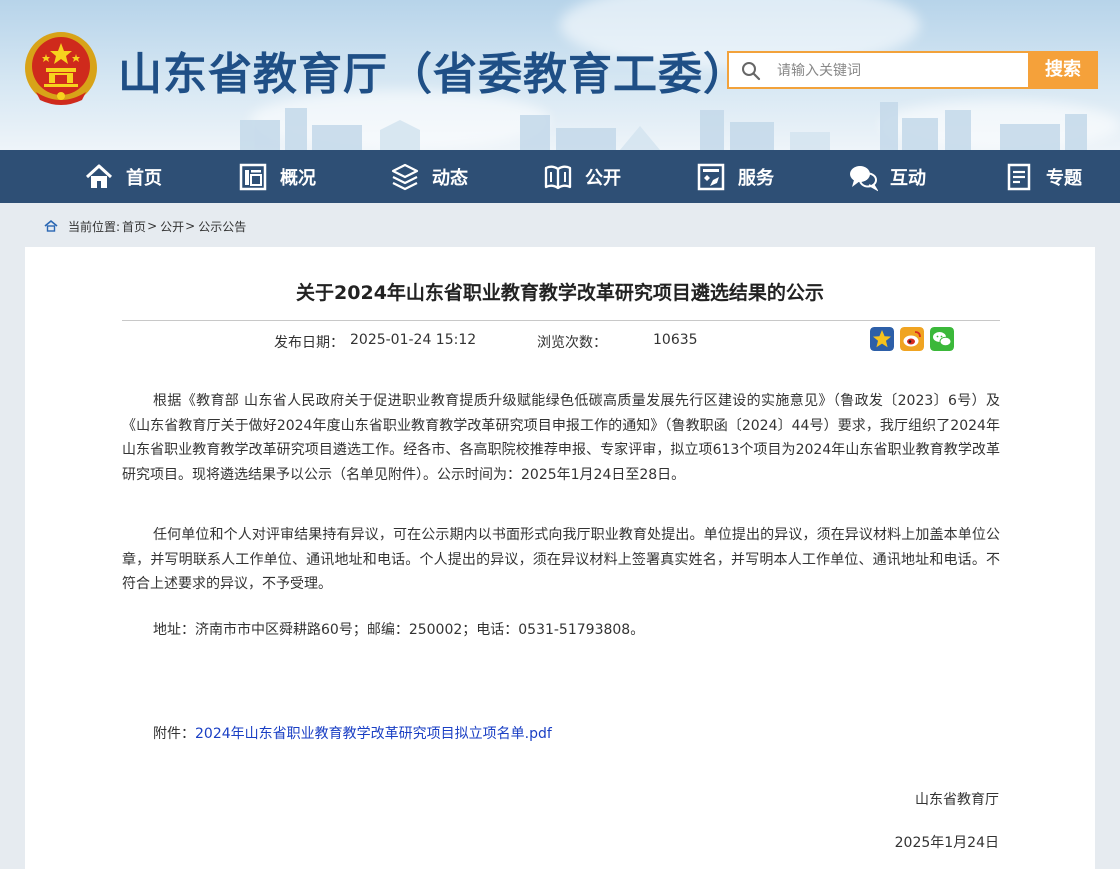 The image size is (1120, 869). I want to click on sign-date: 2025年1月24日, so click(946, 843).